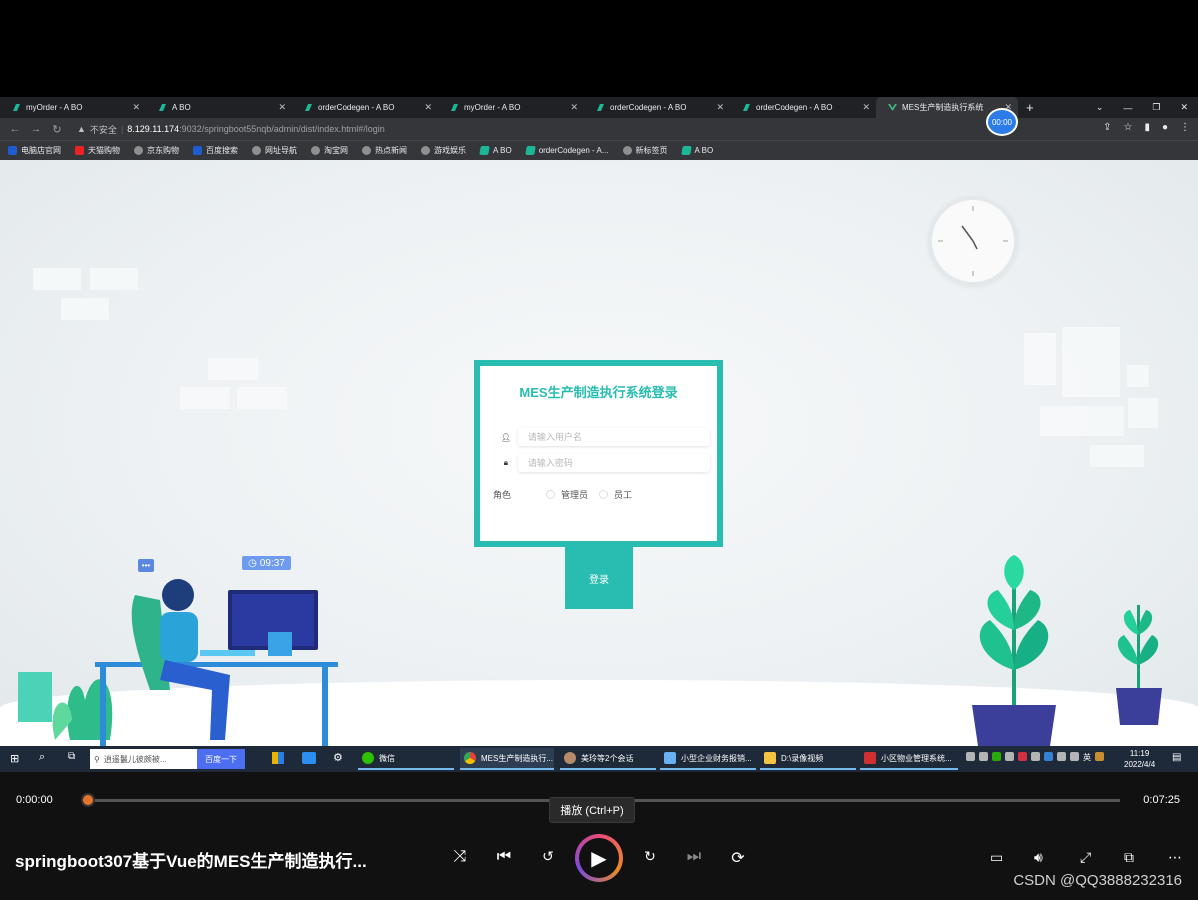 This screenshot has width=1198, height=900. Describe the element at coordinates (329, 150) in the screenshot. I see `bookmark-item: 淘宝网` at that location.